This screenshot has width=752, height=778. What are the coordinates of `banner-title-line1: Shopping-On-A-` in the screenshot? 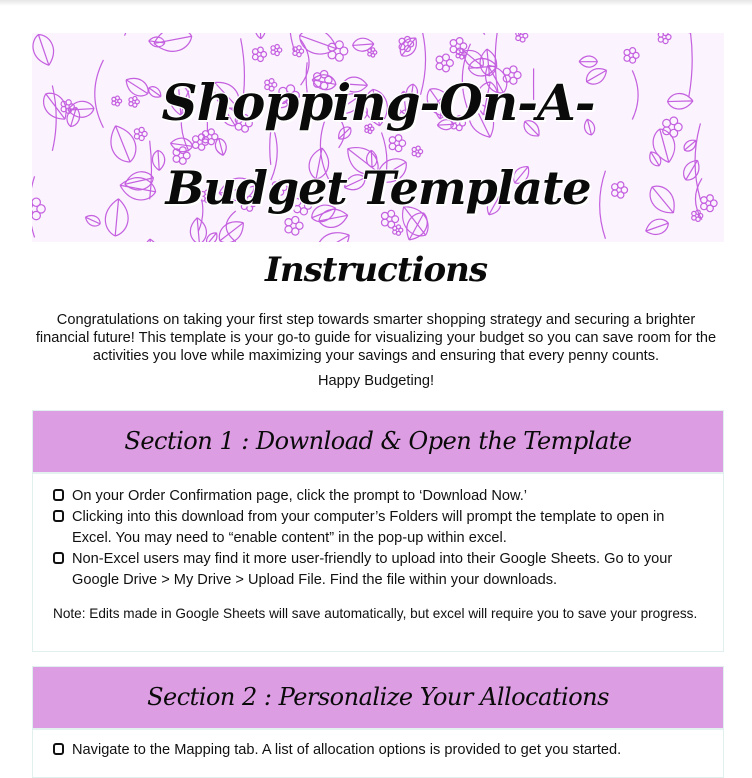 It's located at (378, 102).